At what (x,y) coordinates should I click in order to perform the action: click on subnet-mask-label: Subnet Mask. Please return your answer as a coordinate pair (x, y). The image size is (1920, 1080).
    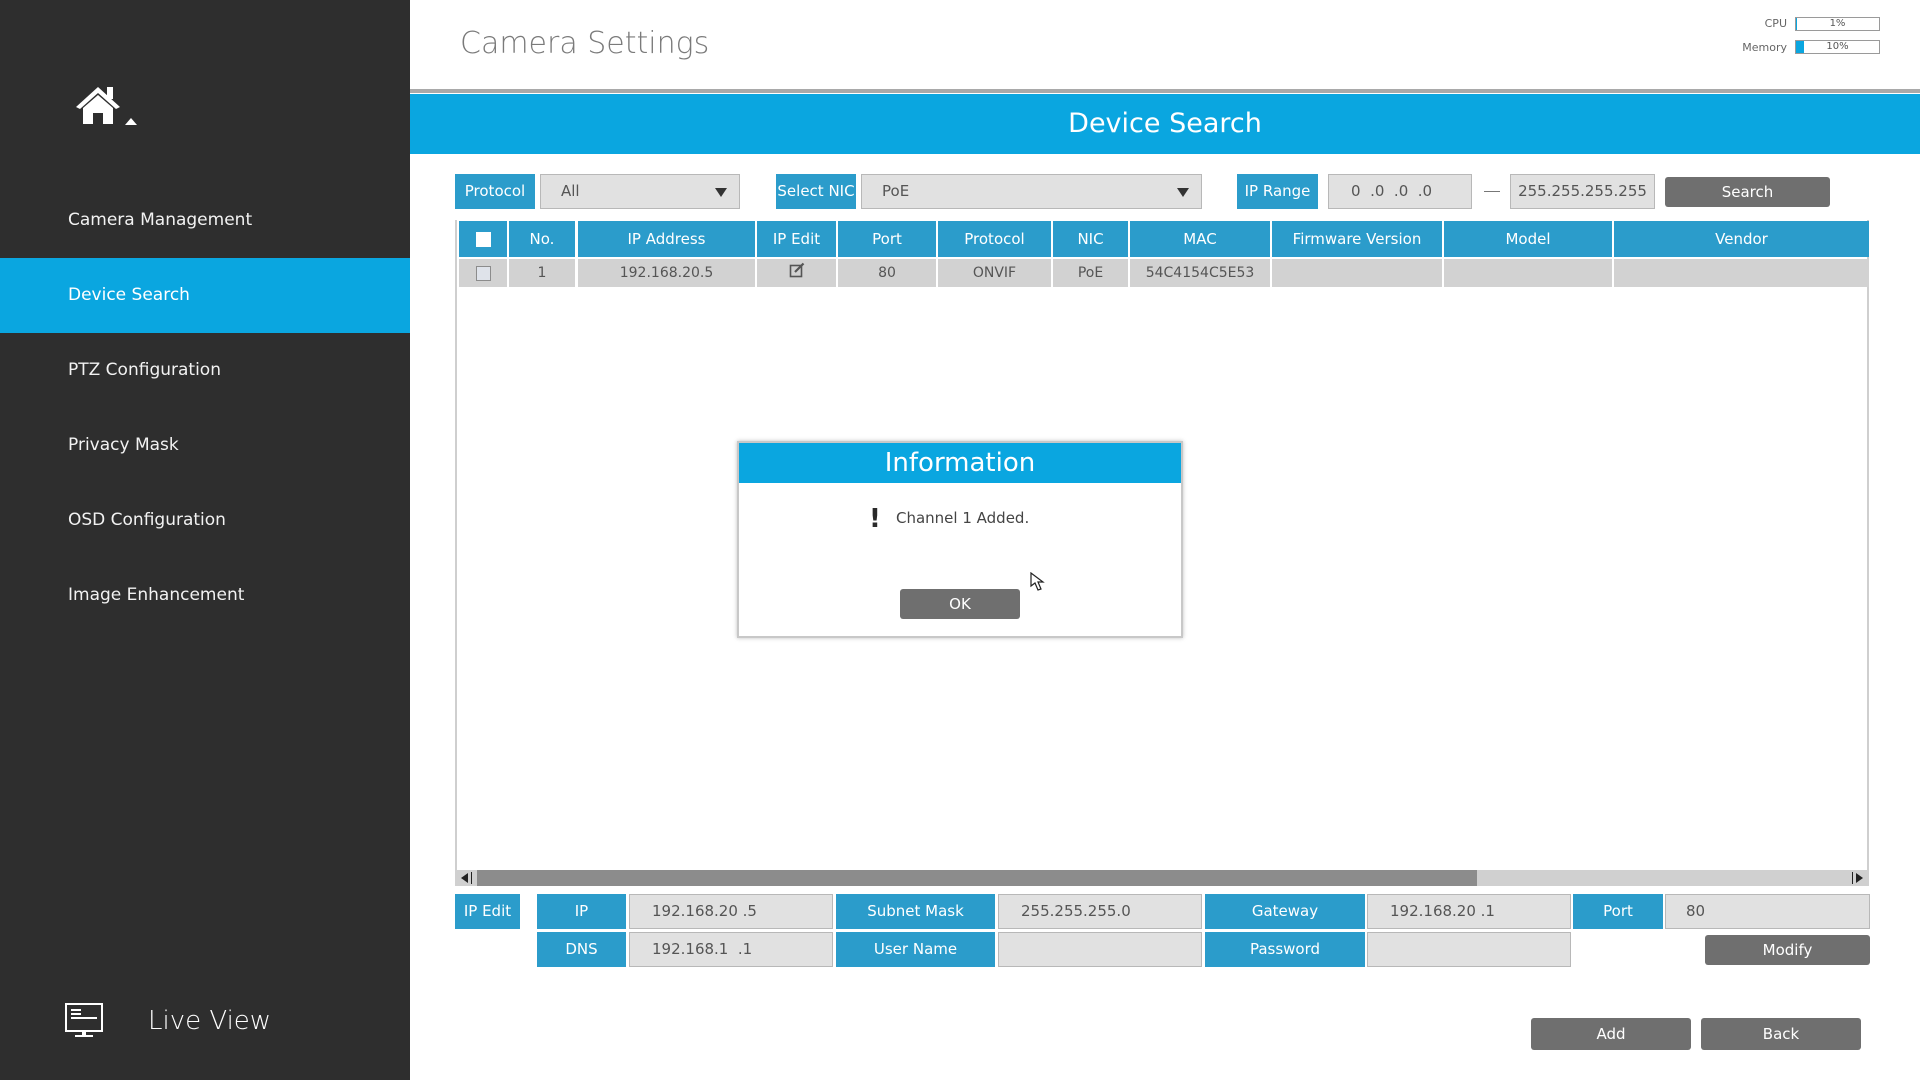
    Looking at the image, I should click on (915, 911).